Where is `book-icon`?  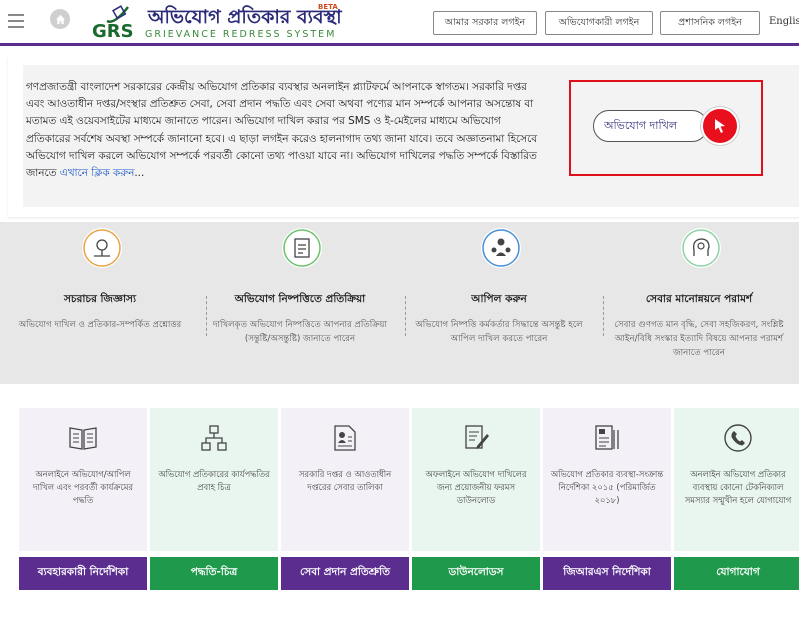
book-icon is located at coordinates (83, 438).